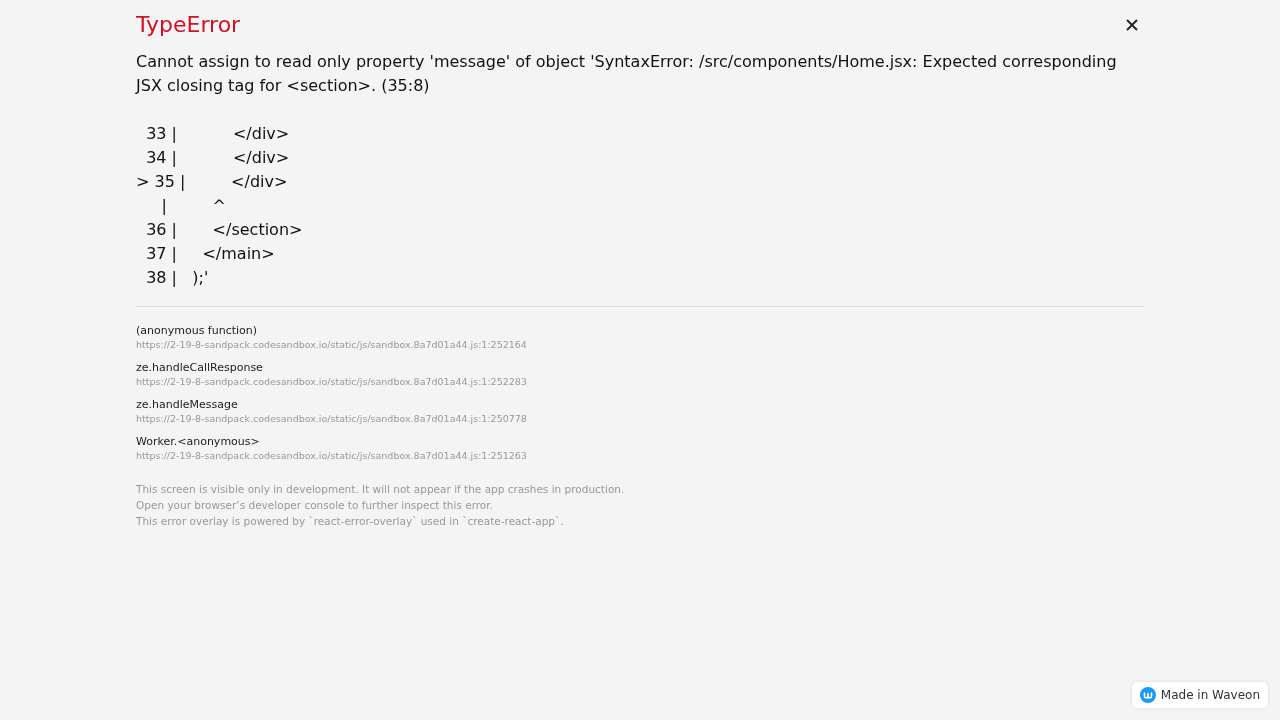  Describe the element at coordinates (332, 456) in the screenshot. I see `stack-location: https://2-19-8-sandpack.codesandbox.io/static/js/sandbox.8a7d01a44.js:1:251263` at that location.